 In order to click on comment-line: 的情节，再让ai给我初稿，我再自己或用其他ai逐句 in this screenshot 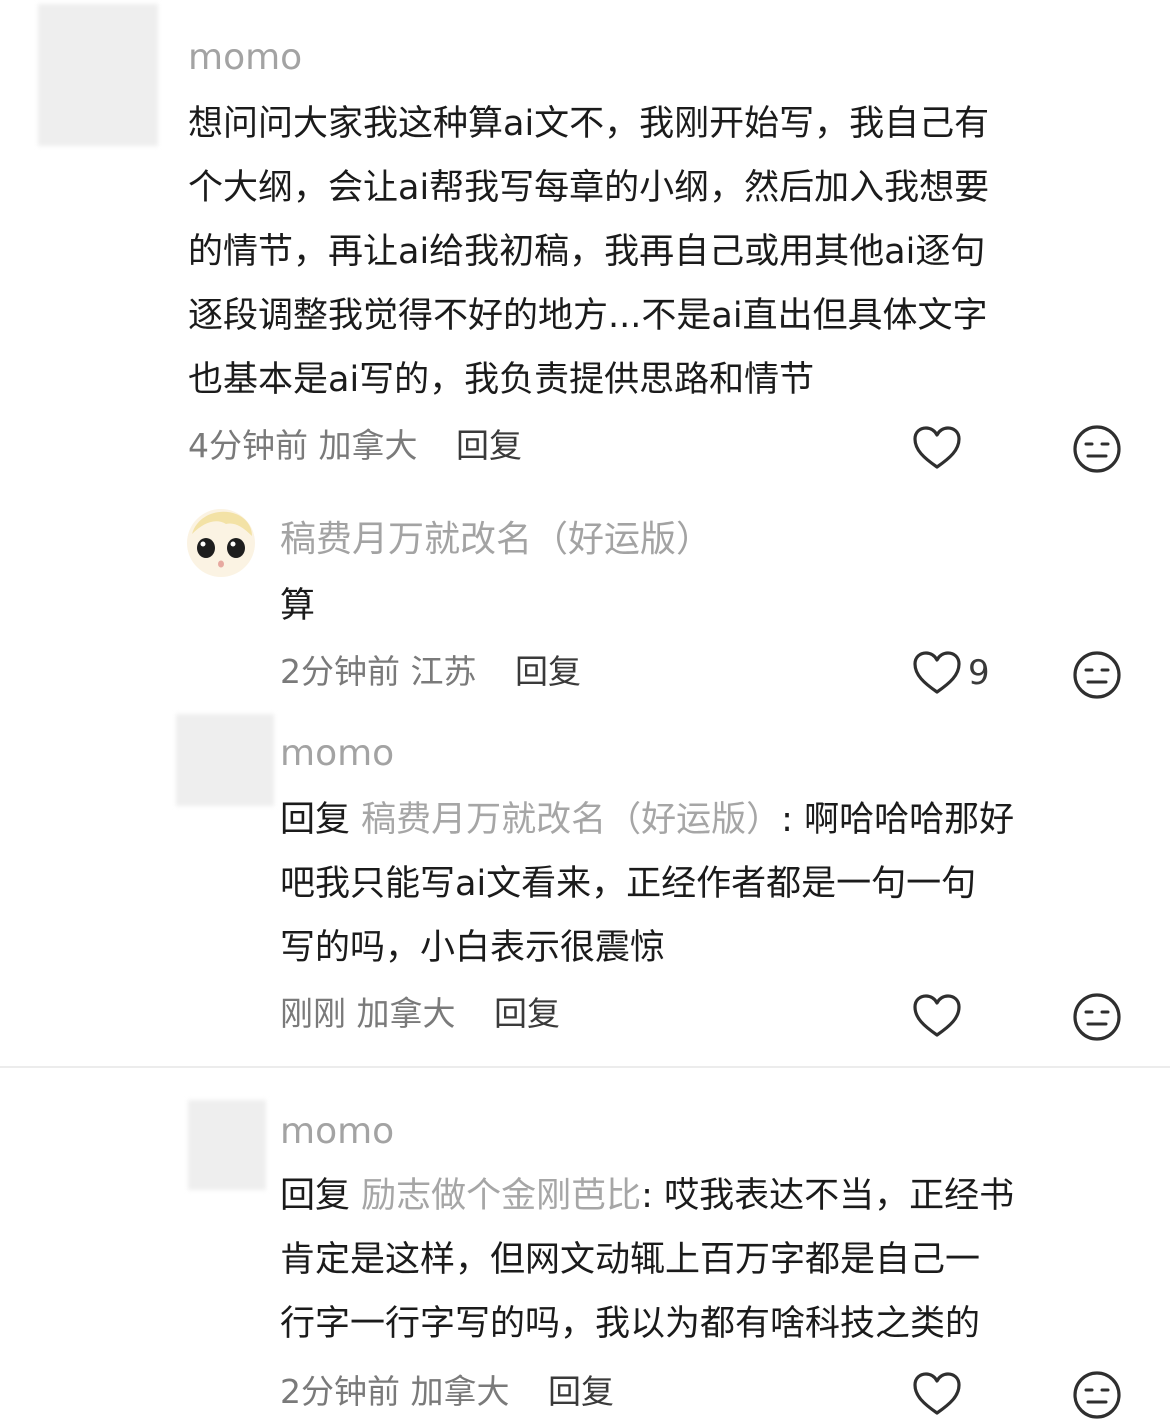, I will do `click(587, 252)`.